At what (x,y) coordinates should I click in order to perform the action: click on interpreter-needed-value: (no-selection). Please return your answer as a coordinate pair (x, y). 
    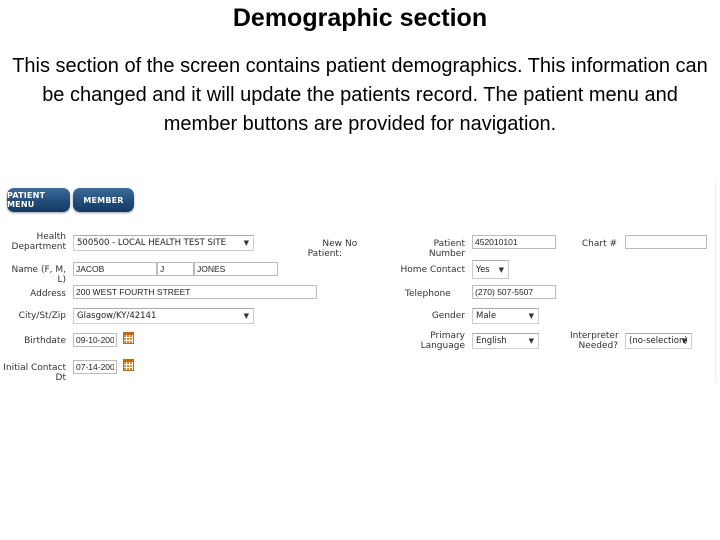
    Looking at the image, I should click on (658, 341).